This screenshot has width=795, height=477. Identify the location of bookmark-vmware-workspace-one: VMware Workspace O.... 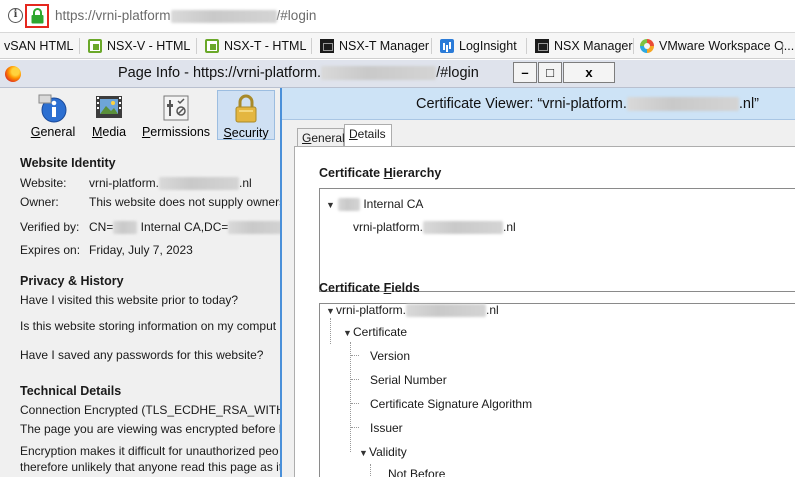
(717, 46).